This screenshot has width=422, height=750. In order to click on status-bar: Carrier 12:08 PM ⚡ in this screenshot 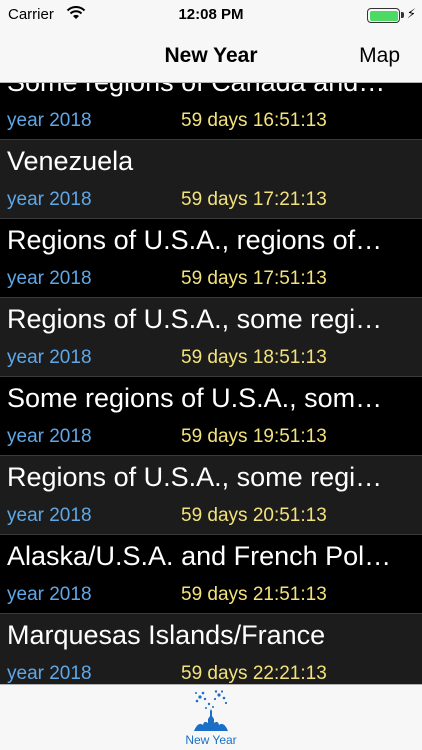, I will do `click(211, 15)`.